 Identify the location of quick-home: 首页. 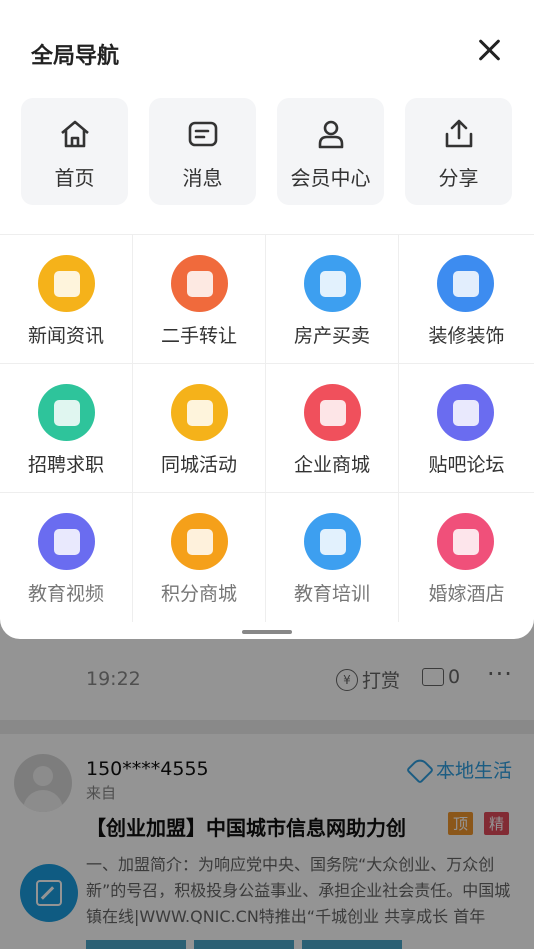
(74, 151).